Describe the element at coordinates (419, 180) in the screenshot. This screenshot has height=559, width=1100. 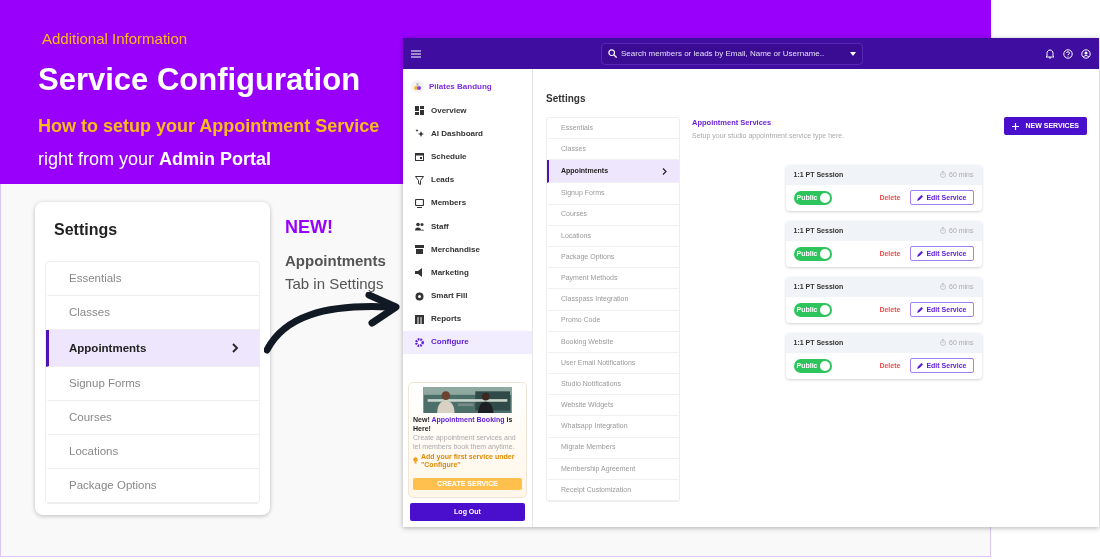
I see `filter-icon` at that location.